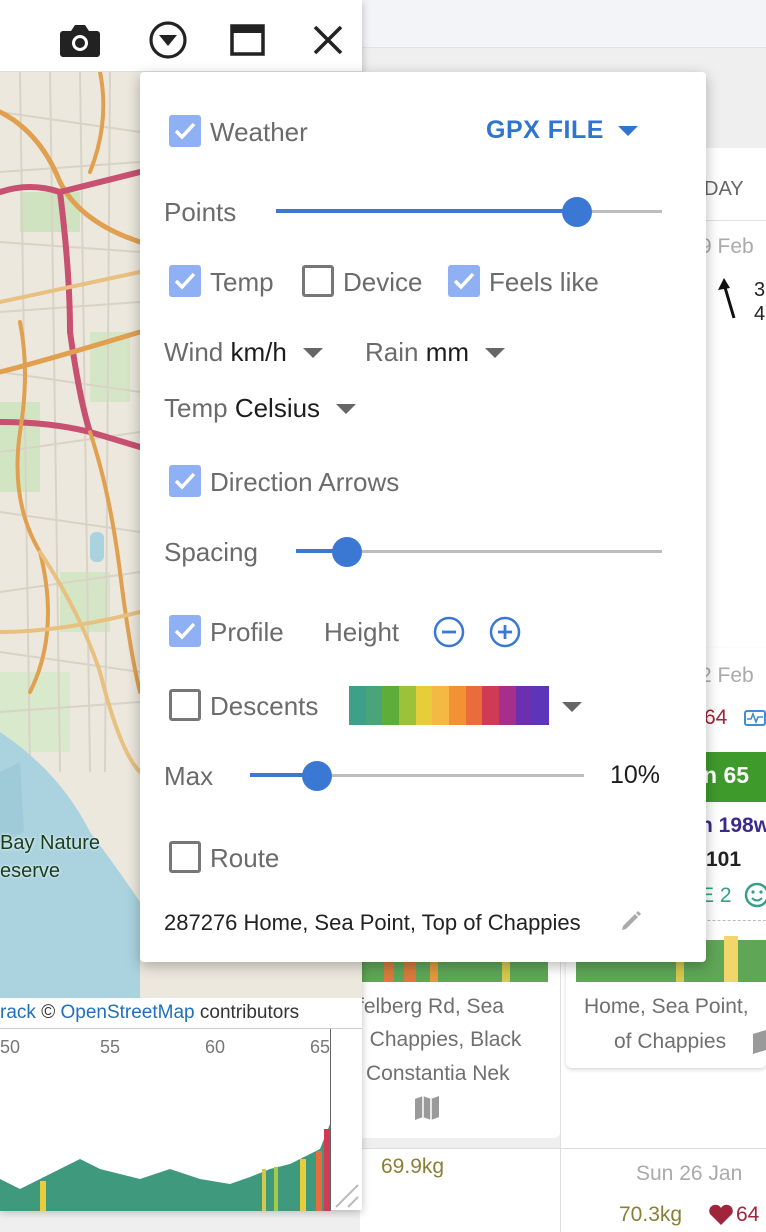 Image resolution: width=766 pixels, height=1232 pixels. I want to click on map-window-header, so click(181, 36).